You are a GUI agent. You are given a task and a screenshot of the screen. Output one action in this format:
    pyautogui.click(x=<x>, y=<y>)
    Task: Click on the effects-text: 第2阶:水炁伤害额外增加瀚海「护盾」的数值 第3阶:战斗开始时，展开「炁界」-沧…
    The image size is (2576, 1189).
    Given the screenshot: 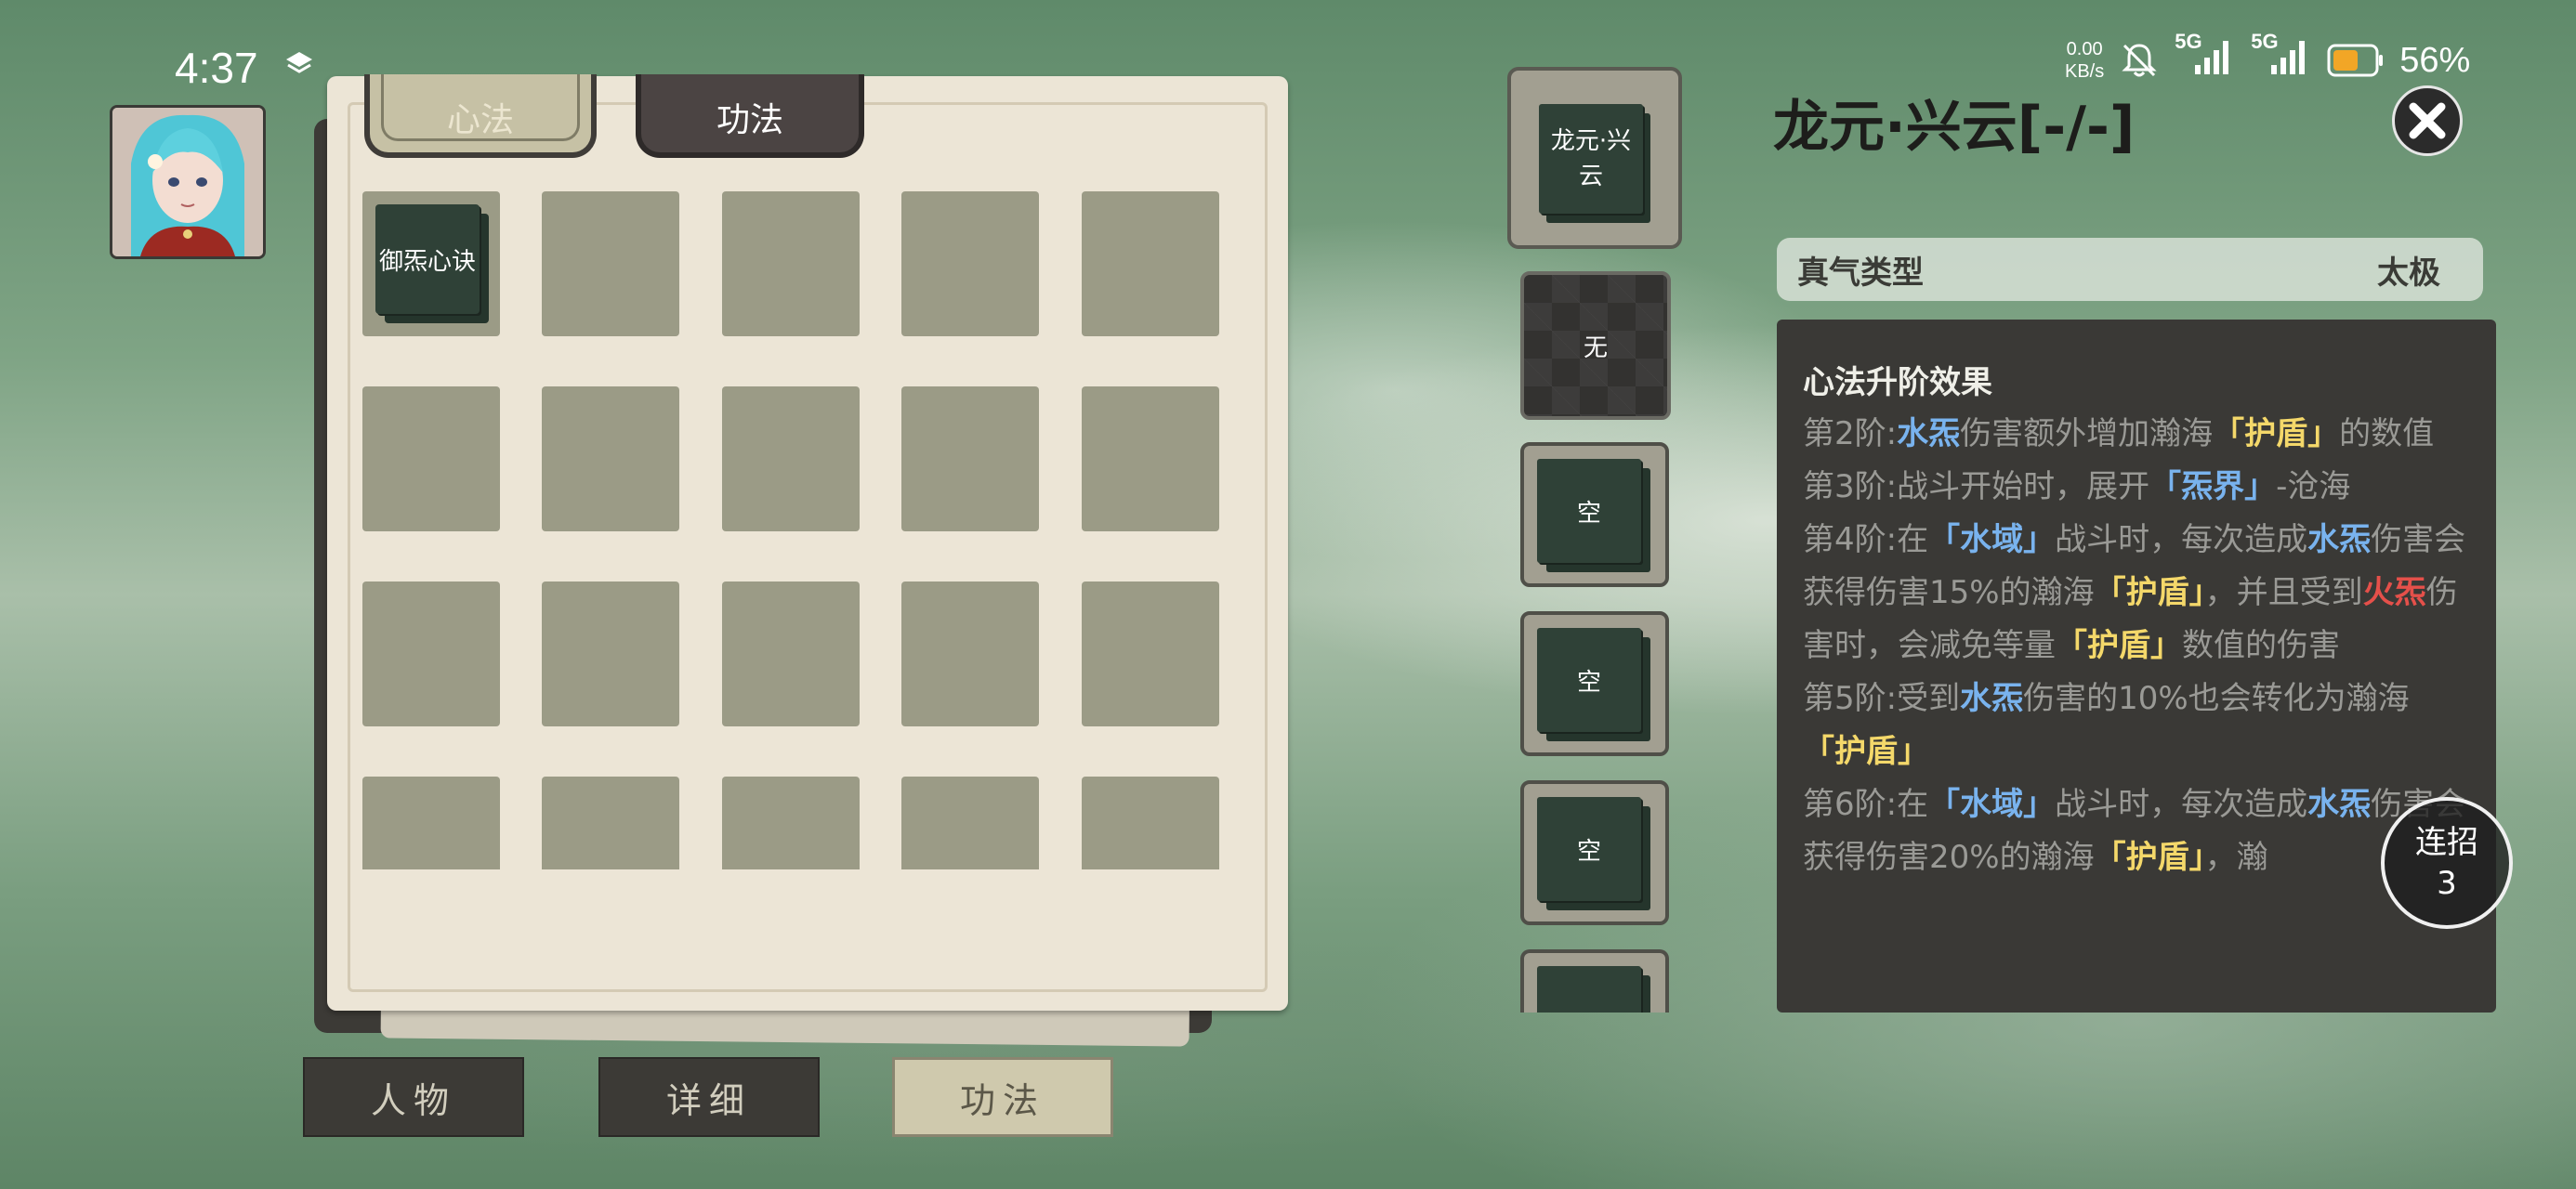 What is the action you would take?
    pyautogui.click(x=2136, y=646)
    